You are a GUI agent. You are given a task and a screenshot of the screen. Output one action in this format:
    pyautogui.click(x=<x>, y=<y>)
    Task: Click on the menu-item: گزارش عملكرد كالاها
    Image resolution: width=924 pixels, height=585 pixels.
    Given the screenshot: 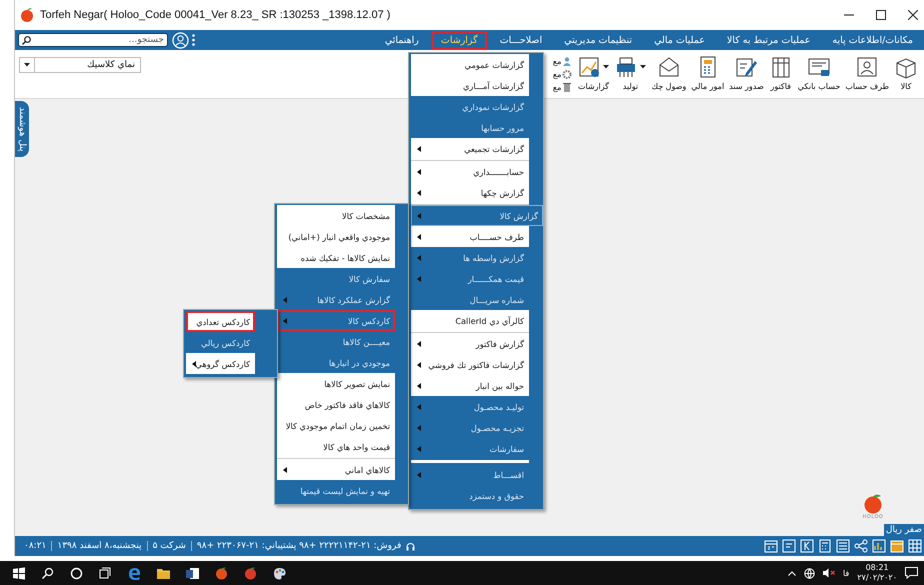 What is the action you would take?
    pyautogui.click(x=336, y=299)
    